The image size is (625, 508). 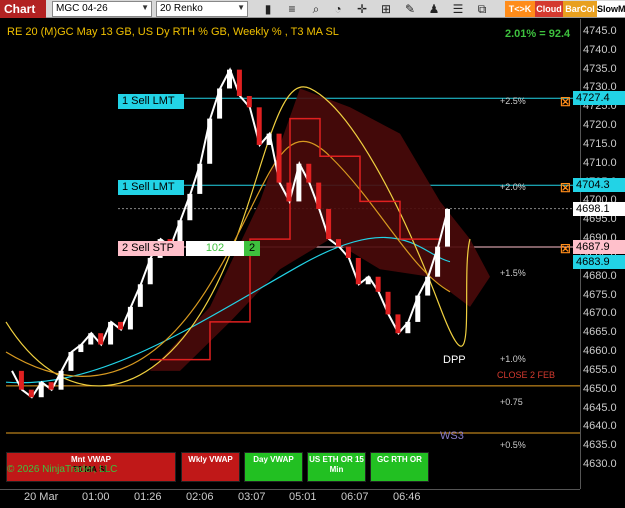 What do you see at coordinates (600, 49) in the screenshot?
I see `price-tick-label: 4740.0` at bounding box center [600, 49].